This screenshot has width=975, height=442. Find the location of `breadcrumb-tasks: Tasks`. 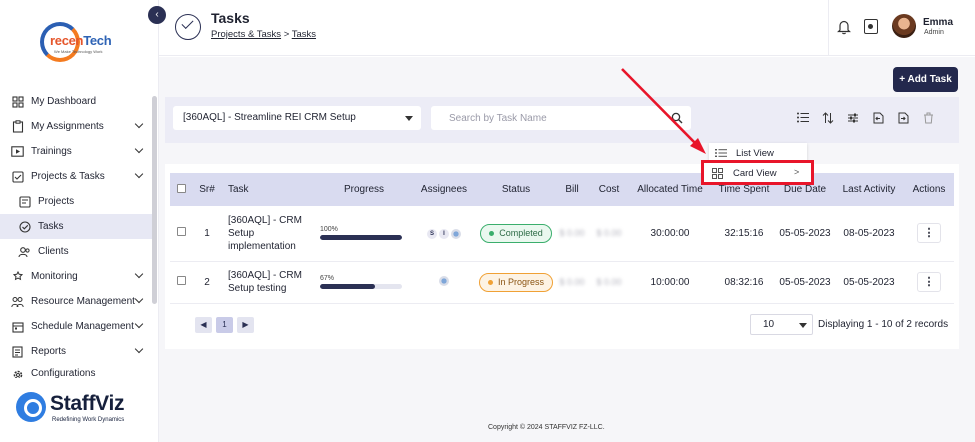

breadcrumb-tasks: Tasks is located at coordinates (304, 34).